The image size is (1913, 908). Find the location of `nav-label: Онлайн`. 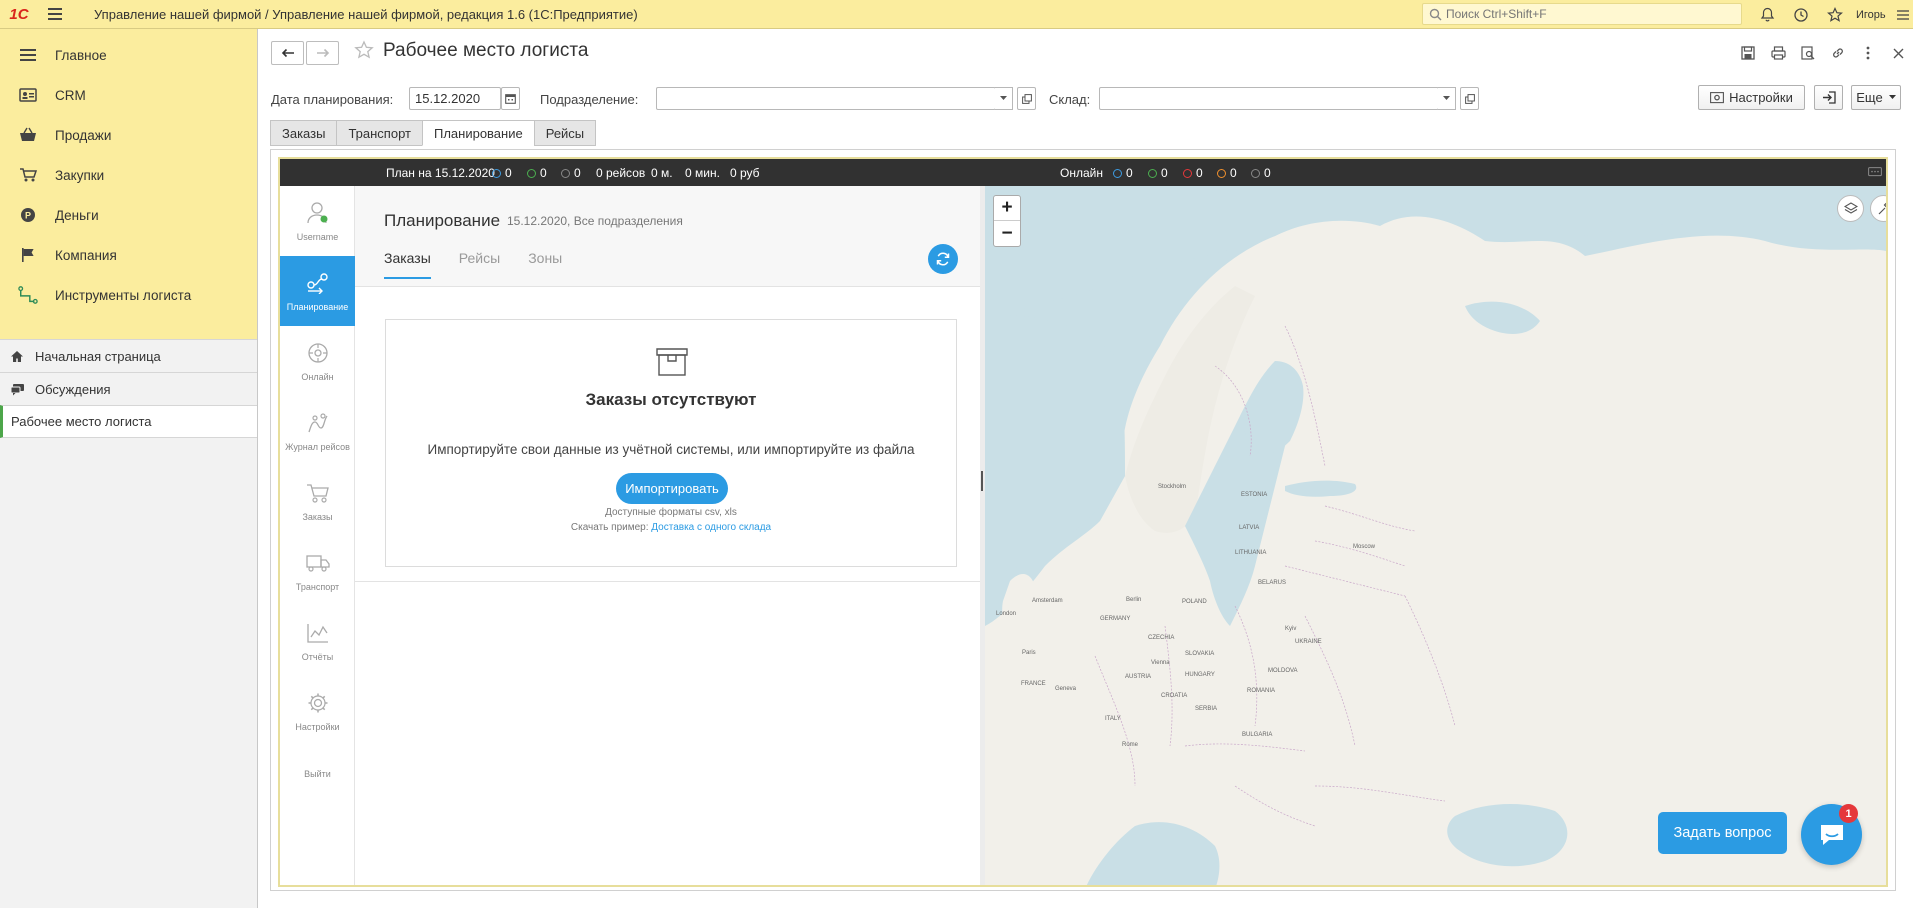

nav-label: Онлайн is located at coordinates (317, 377).